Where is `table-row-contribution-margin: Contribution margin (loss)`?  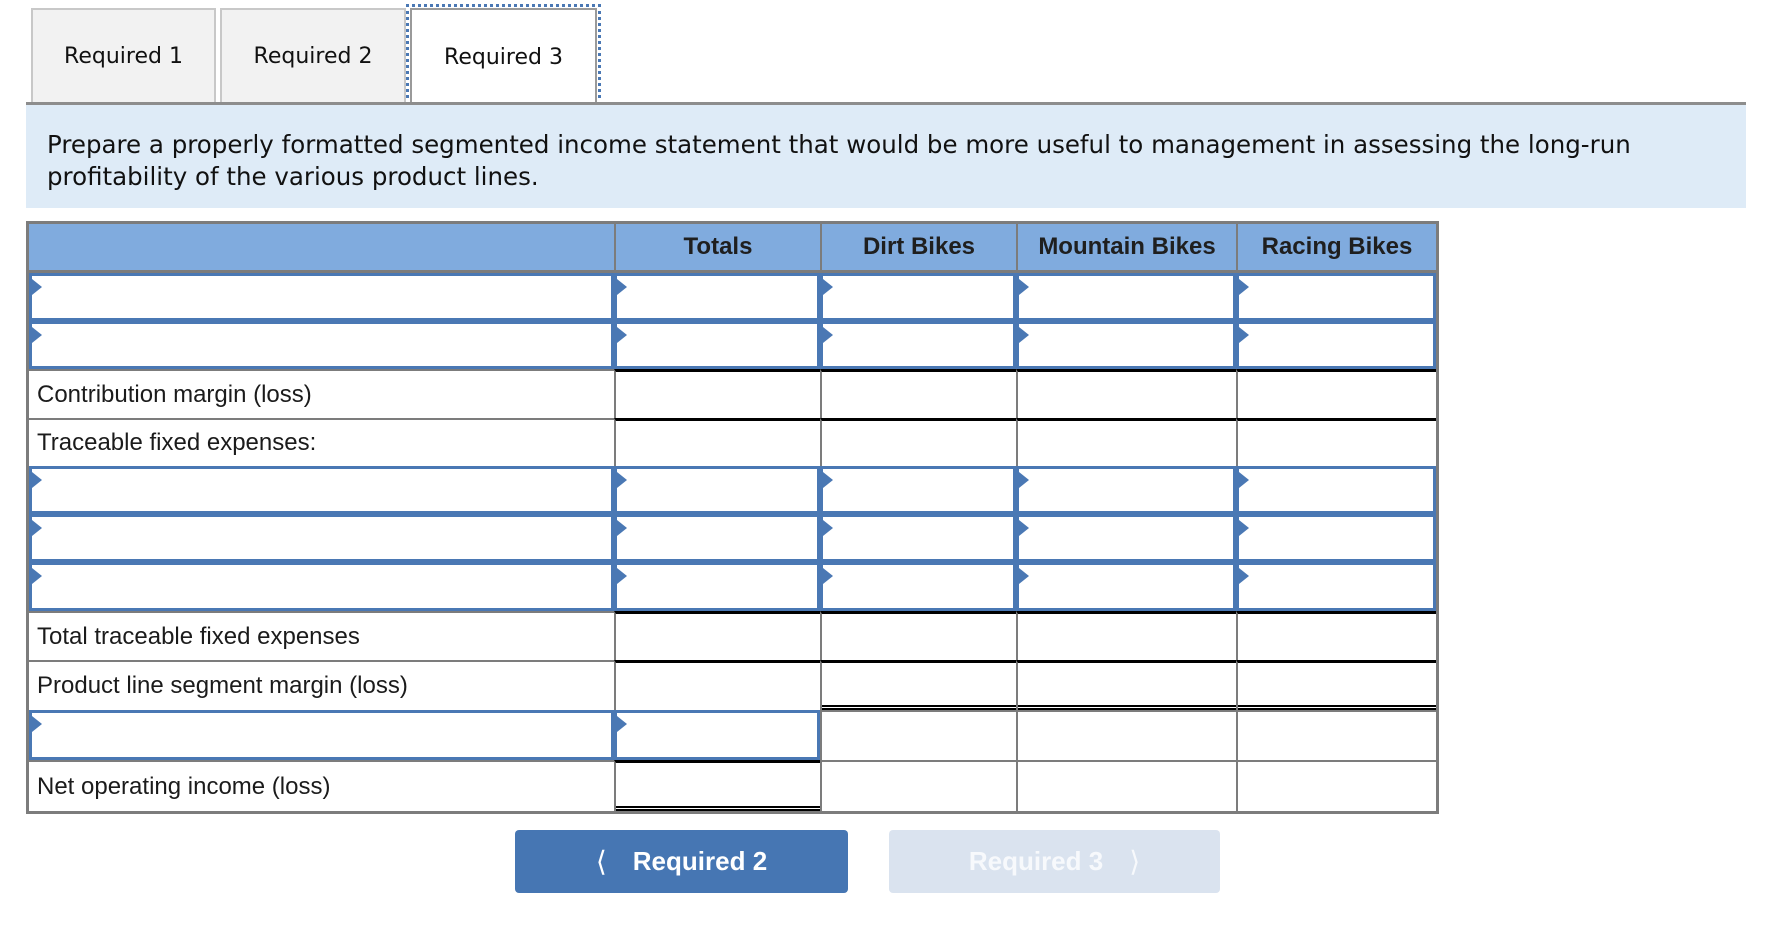 table-row-contribution-margin: Contribution margin (loss) is located at coordinates (732, 393).